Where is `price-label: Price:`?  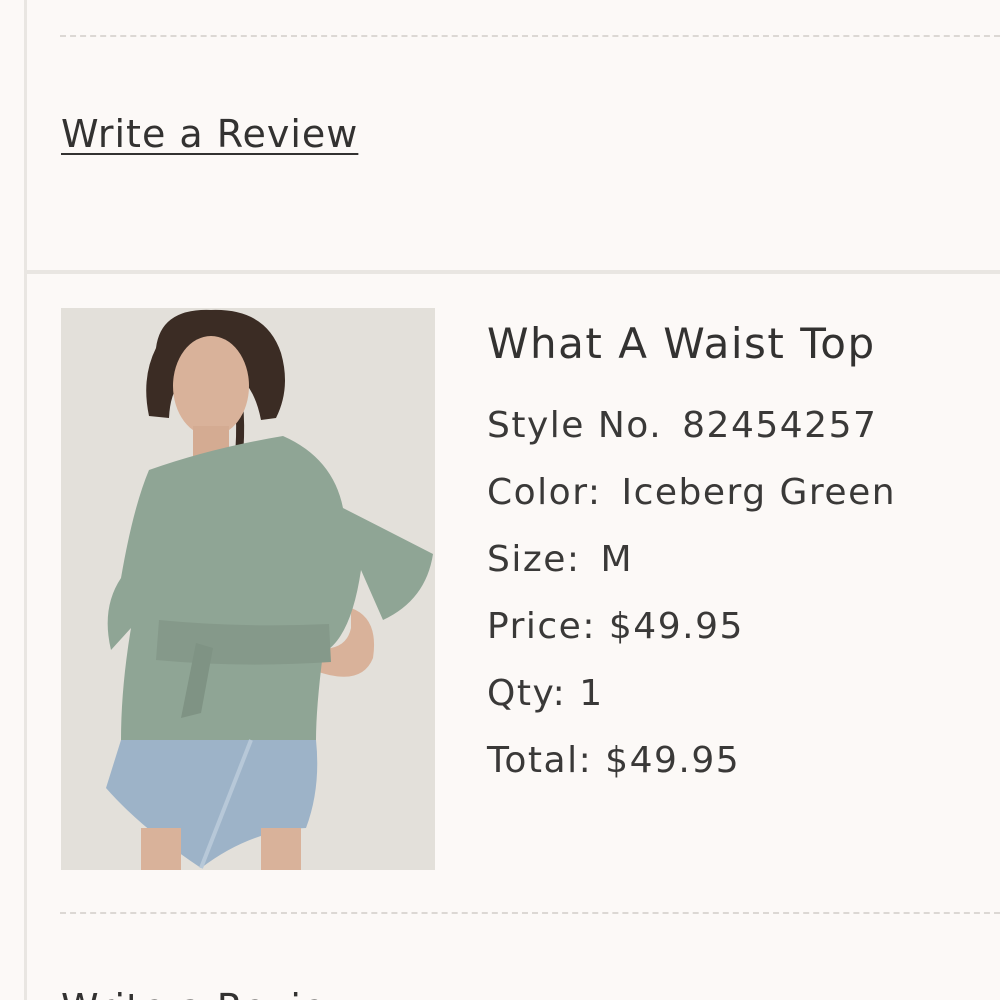
price-label: Price: is located at coordinates (541, 626).